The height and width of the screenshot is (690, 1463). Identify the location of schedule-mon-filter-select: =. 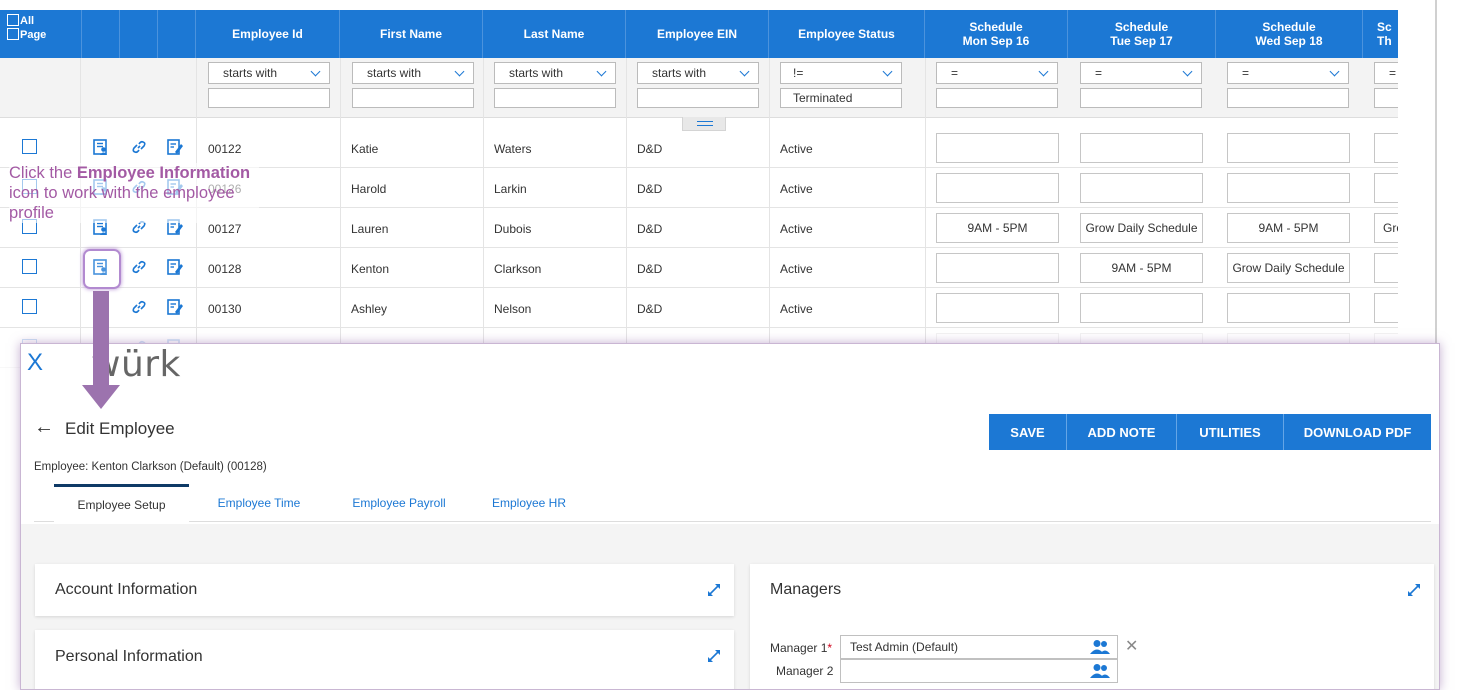
(997, 73).